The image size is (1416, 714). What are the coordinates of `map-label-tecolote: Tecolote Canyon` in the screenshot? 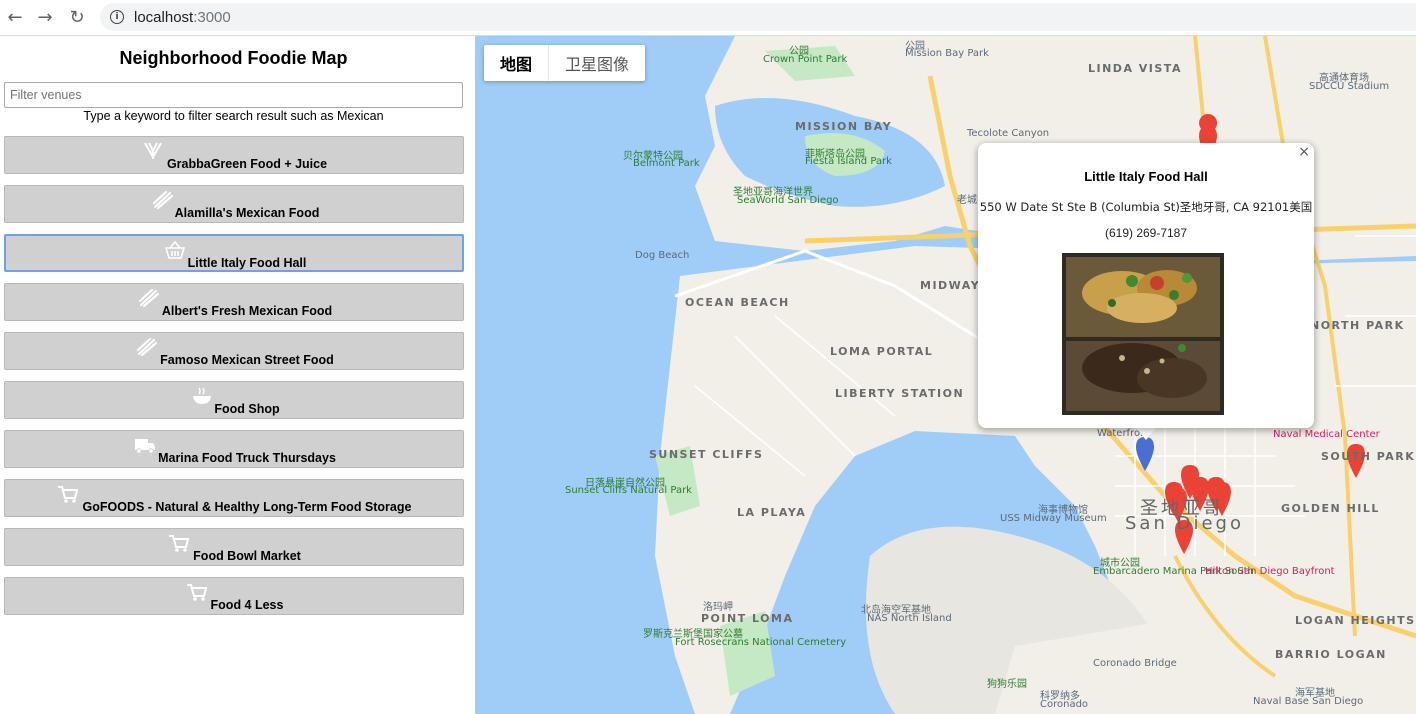 It's located at (1008, 133).